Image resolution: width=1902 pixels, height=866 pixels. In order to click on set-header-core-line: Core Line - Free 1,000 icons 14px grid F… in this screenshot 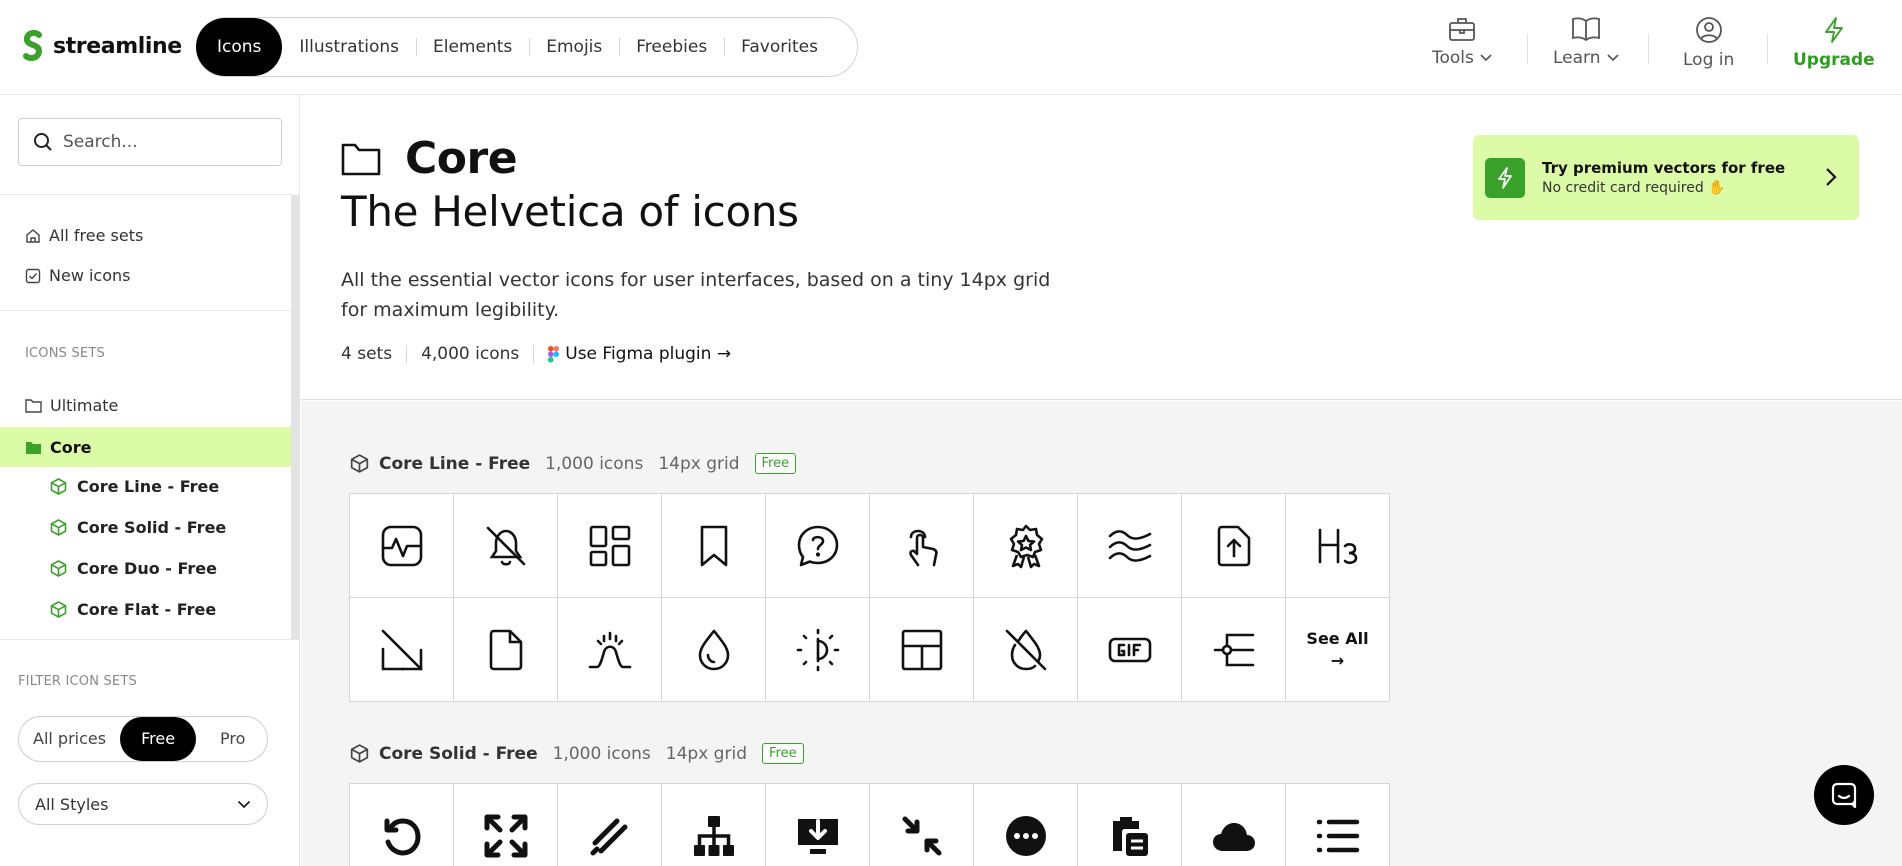, I will do `click(573, 463)`.